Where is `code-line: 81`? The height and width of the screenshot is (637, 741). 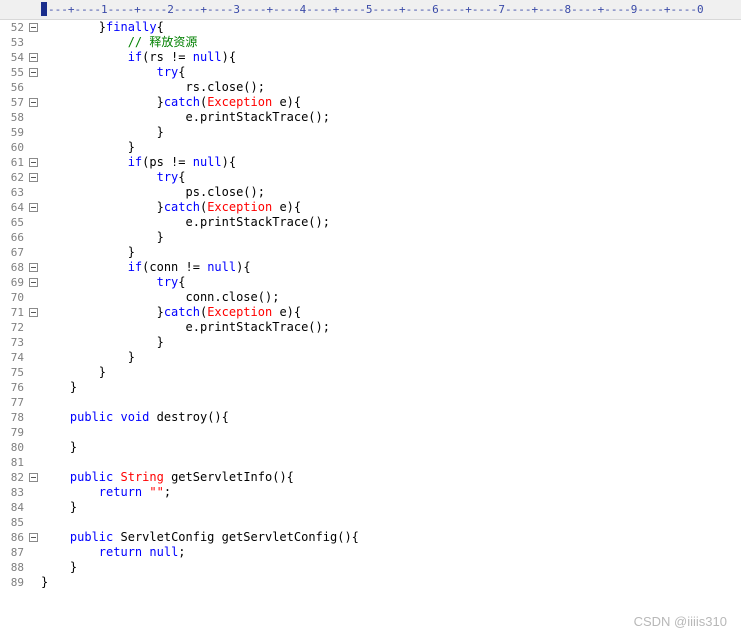
code-line: 81 is located at coordinates (370, 462).